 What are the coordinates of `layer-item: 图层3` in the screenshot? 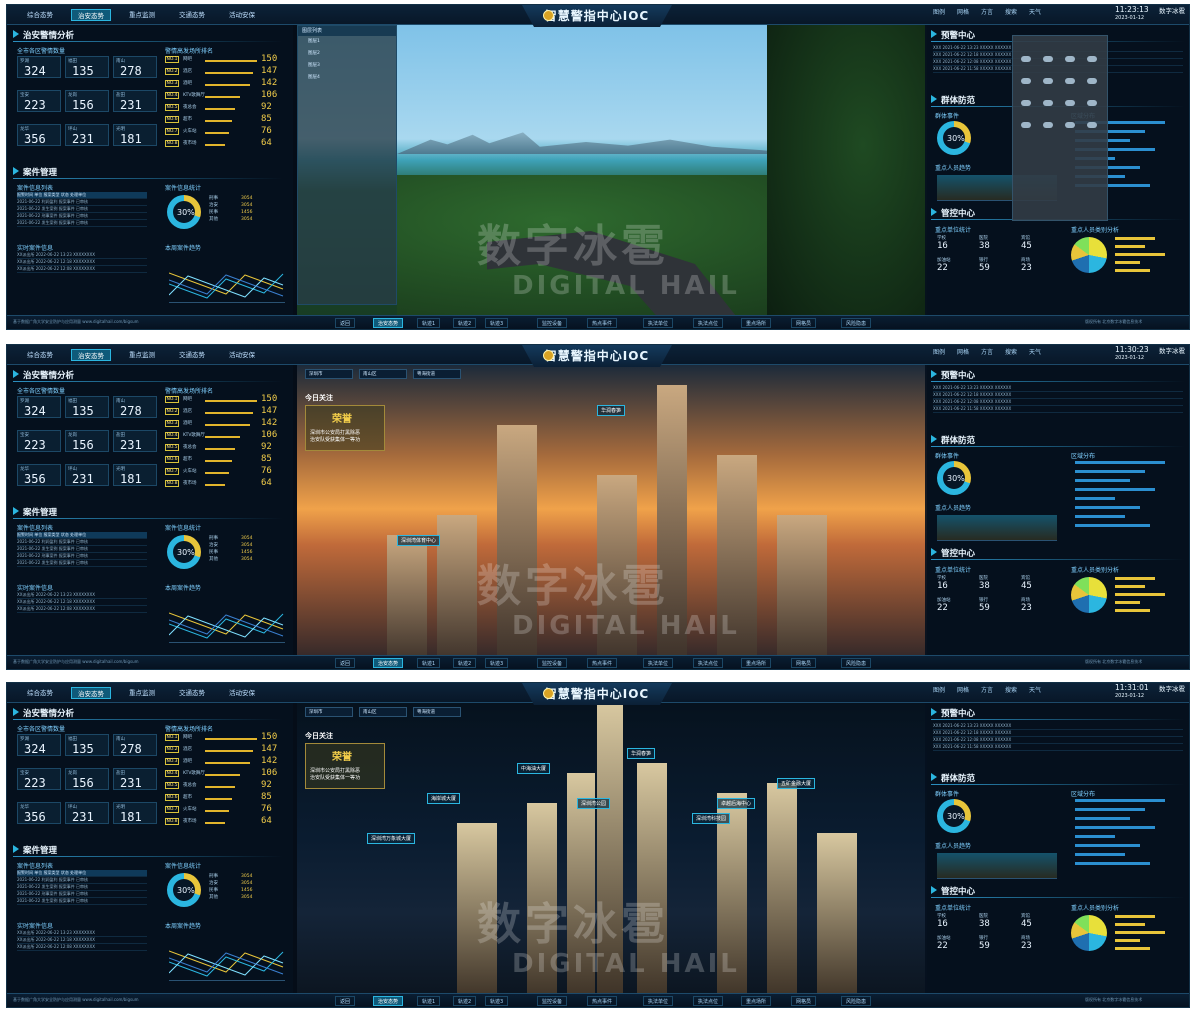 It's located at (347, 66).